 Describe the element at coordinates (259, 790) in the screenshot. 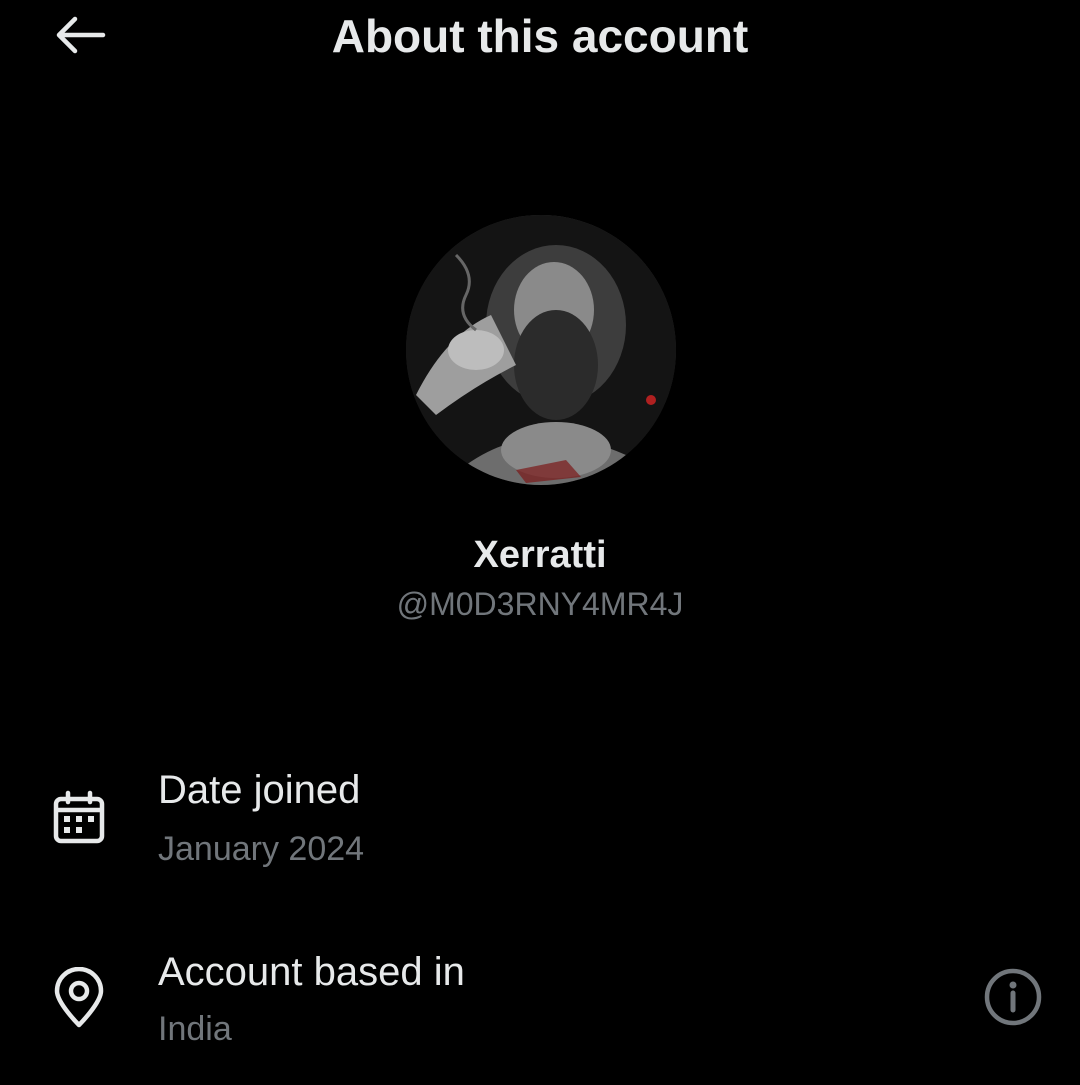

I see `date-joined-label: Date joined` at that location.